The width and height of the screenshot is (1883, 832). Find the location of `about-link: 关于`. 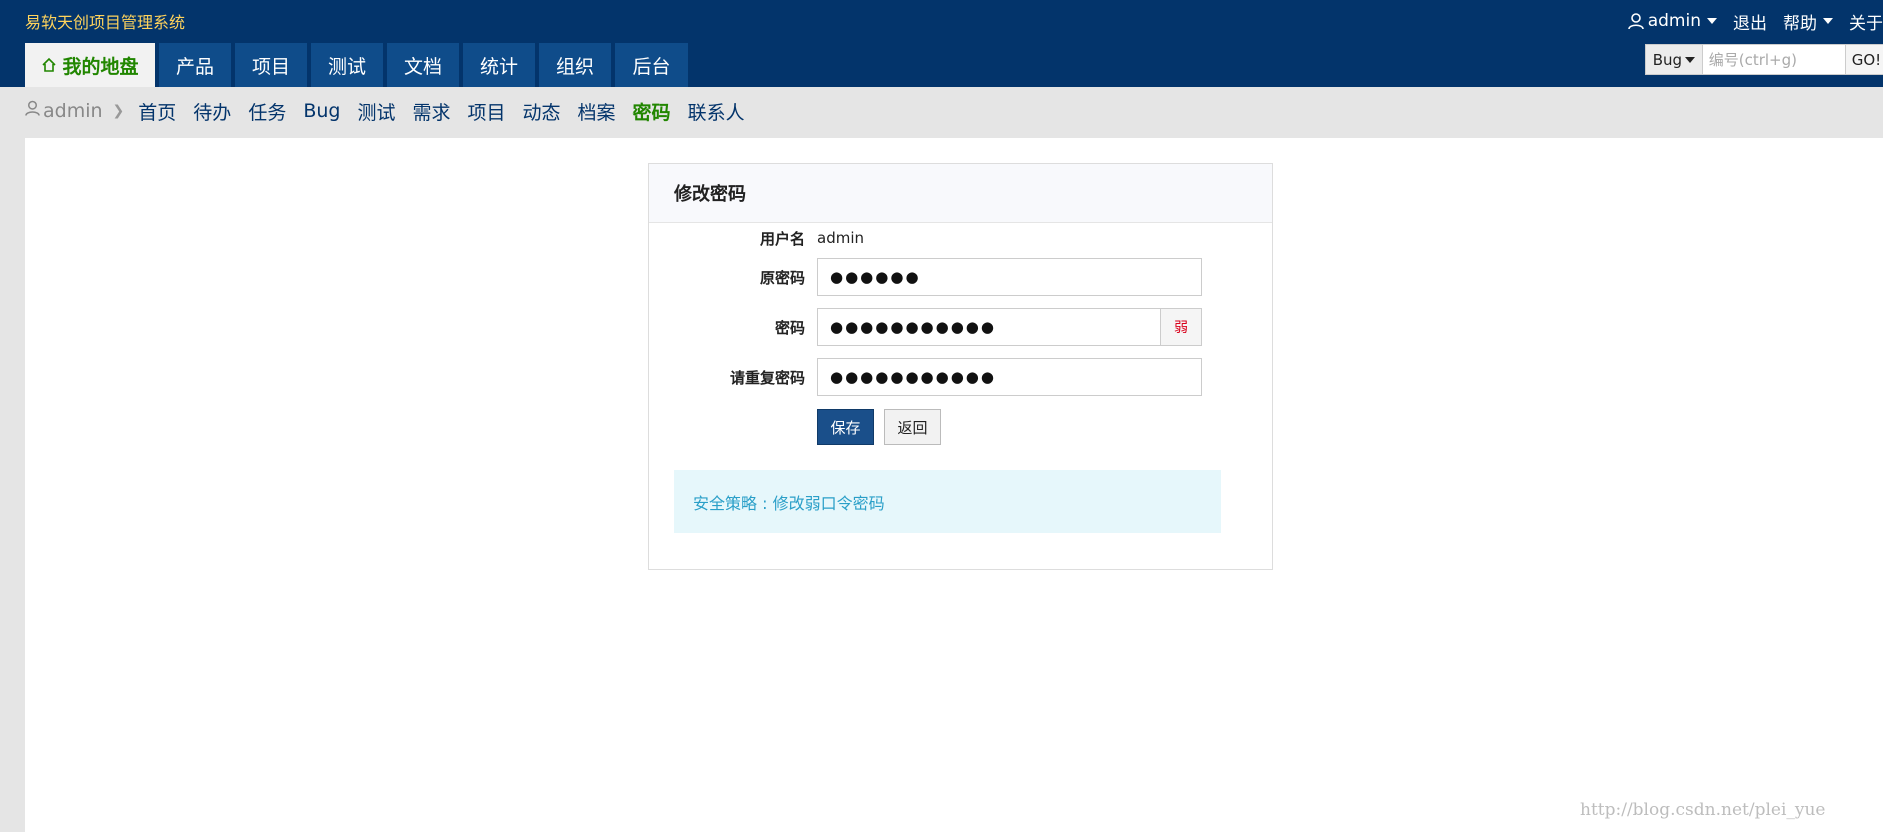

about-link: 关于 is located at coordinates (1866, 21).